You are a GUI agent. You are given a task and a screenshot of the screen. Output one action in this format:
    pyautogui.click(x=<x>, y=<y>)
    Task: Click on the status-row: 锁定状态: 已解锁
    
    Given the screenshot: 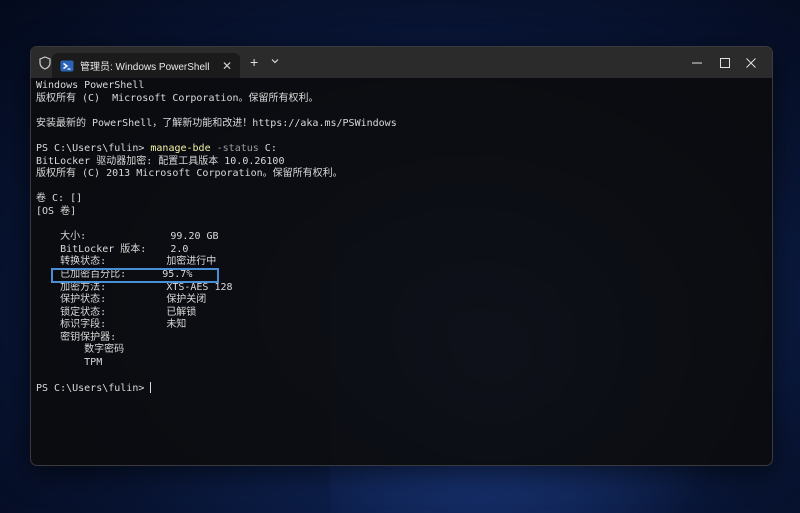 What is the action you would take?
    pyautogui.click(x=401, y=313)
    